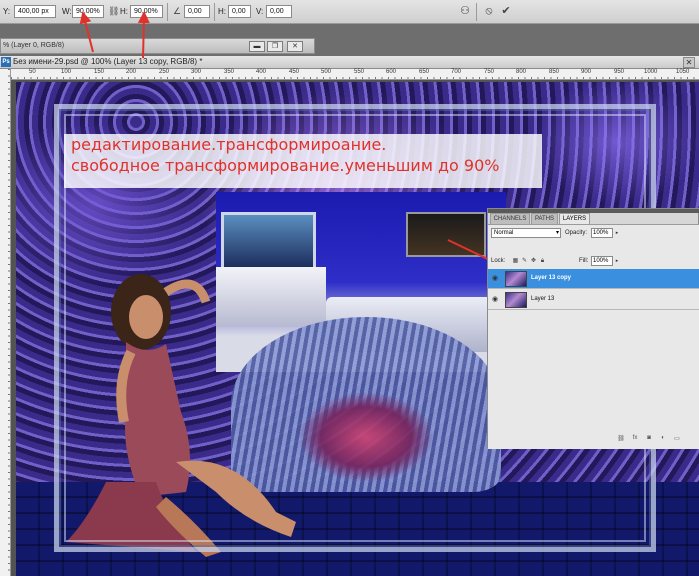 The height and width of the screenshot is (576, 699). Describe the element at coordinates (619, 72) in the screenshot. I see `ruler-tick: 950` at that location.